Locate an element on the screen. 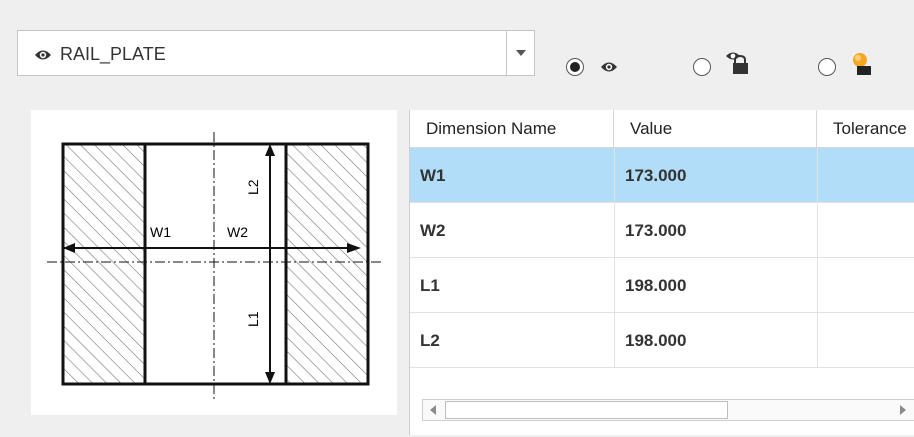 This screenshot has width=914, height=437. table-header: Dimension Name Value Tolerance is located at coordinates (662, 129).